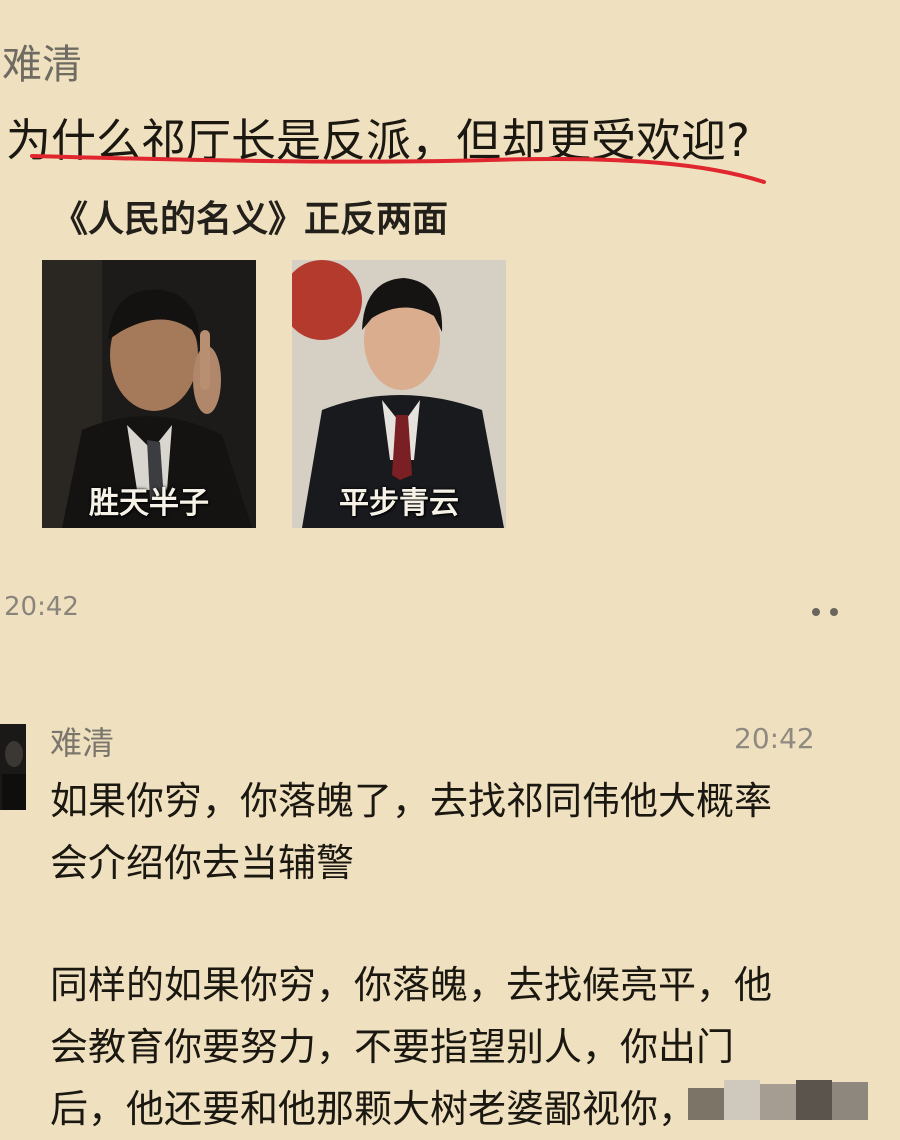 The image size is (900, 1140). I want to click on comment-author: 难清, so click(82, 741).